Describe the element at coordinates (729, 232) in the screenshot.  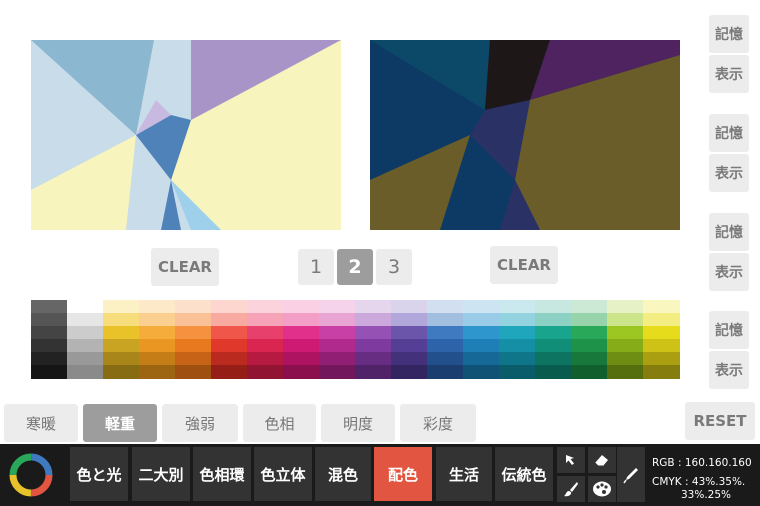
I see `memory-button-3: 記憶` at that location.